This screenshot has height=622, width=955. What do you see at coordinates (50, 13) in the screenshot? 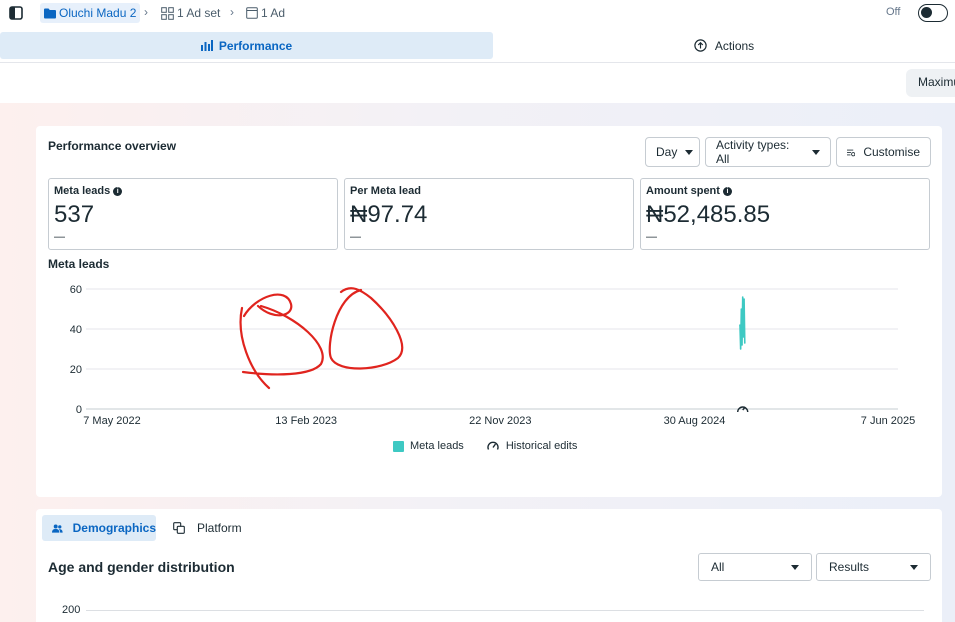
I see `folder-icon` at bounding box center [50, 13].